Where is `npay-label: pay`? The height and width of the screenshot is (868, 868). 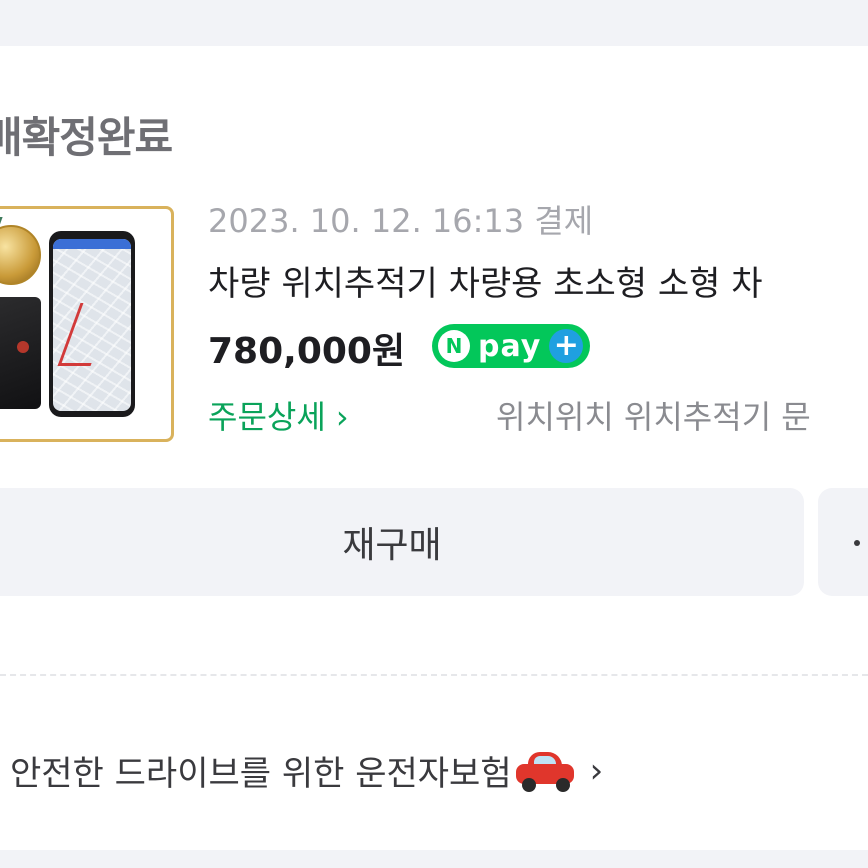
npay-label: pay is located at coordinates (510, 346).